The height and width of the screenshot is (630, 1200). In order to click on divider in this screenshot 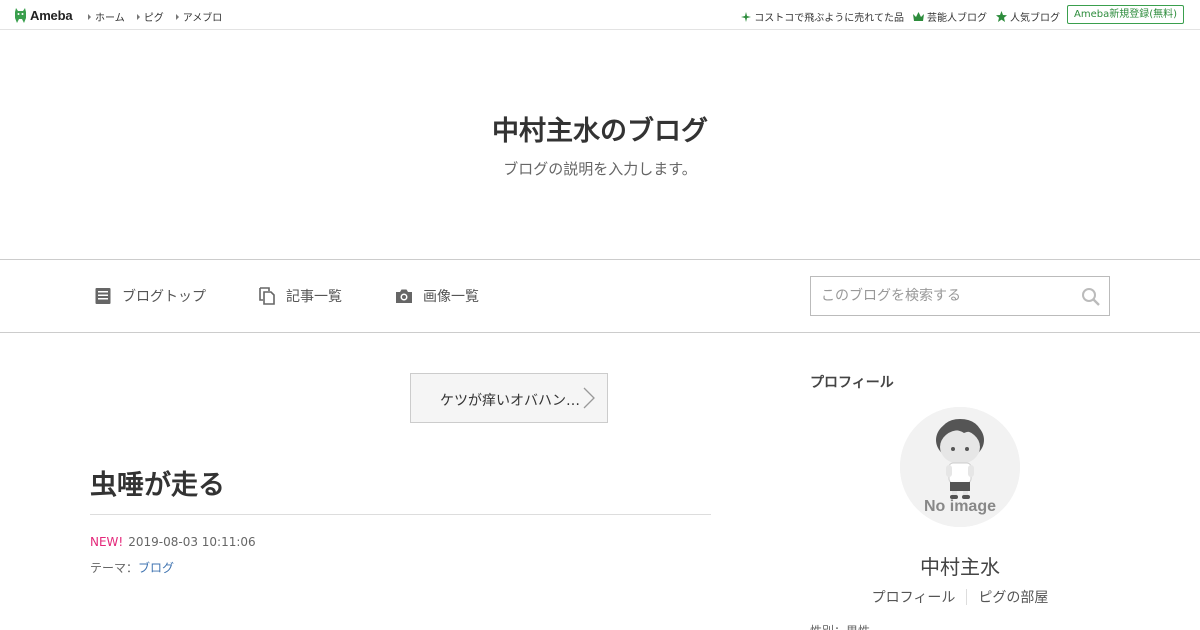, I will do `click(400, 514)`.